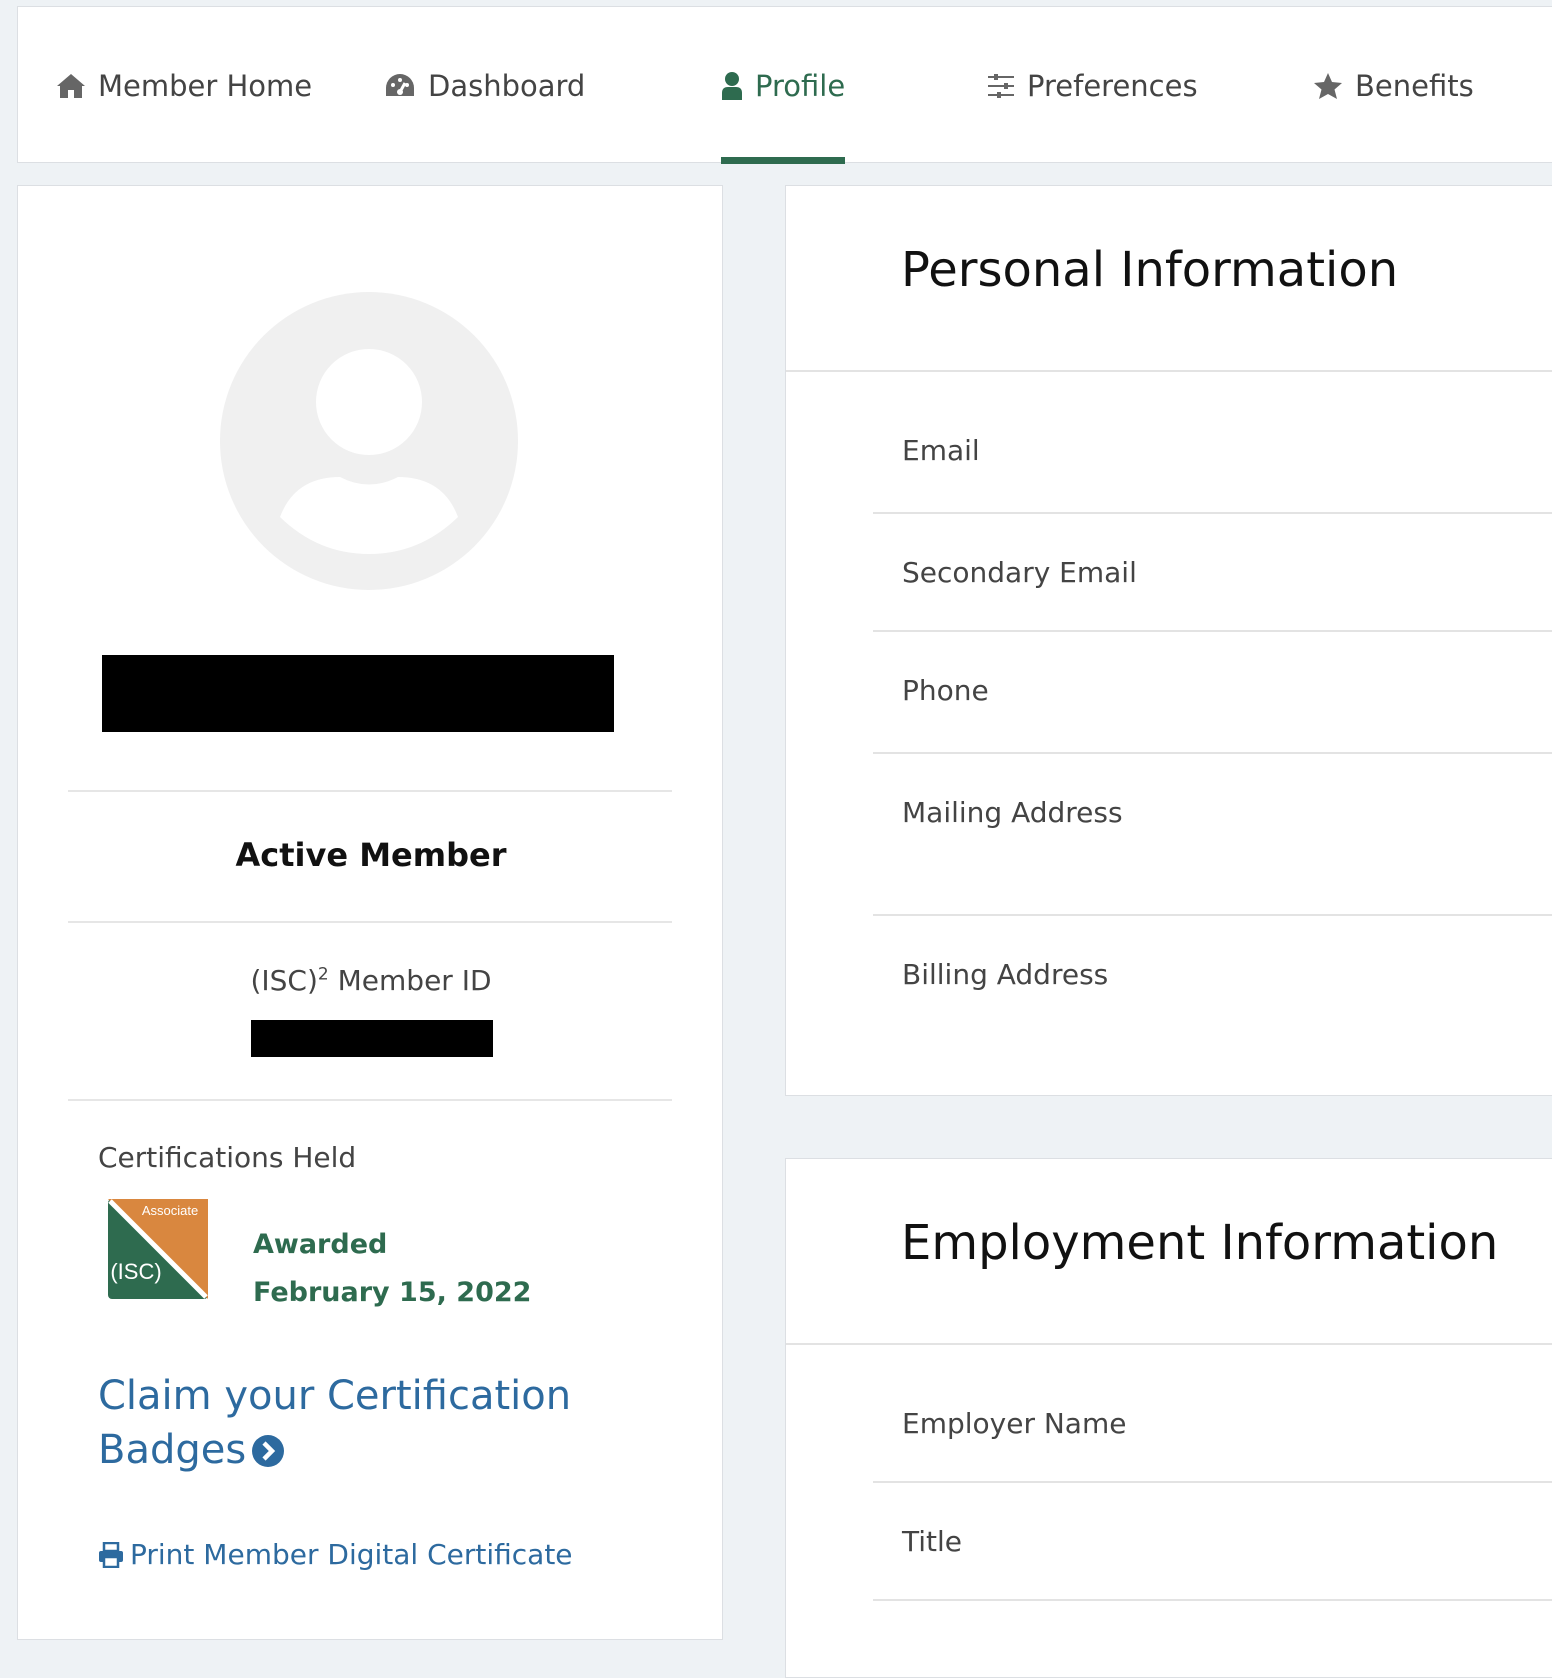  I want to click on redacted-member-id, so click(372, 1038).